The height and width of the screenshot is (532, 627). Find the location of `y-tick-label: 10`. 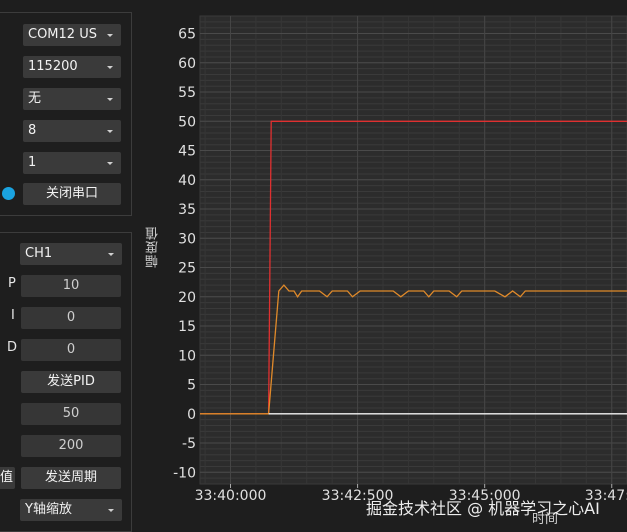

y-tick-label: 10 is located at coordinates (187, 356).